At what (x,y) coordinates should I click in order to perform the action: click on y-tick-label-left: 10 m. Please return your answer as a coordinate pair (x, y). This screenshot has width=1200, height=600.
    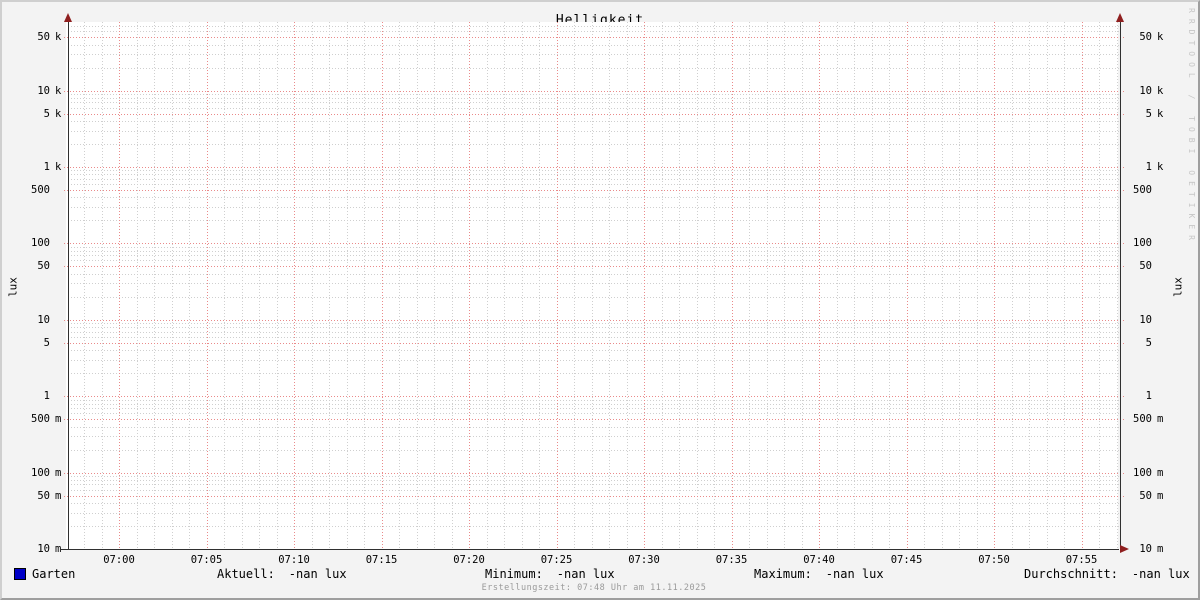
    Looking at the image, I should click on (49, 549).